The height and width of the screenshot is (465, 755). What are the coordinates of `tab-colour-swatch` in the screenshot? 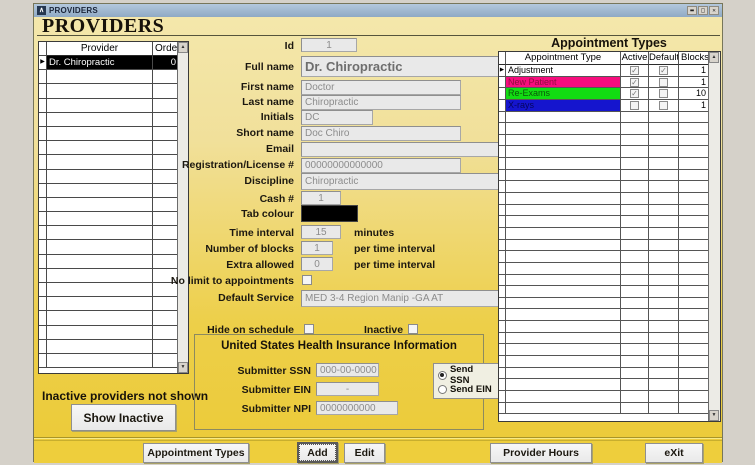 It's located at (329, 213).